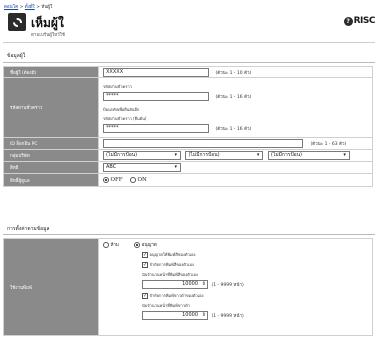 Image resolution: width=382 pixels, height=337 pixels. I want to click on color-count-caption: นับจำนวนหน้าที่พิมพ์สีของตัวเอง, so click(170, 274).